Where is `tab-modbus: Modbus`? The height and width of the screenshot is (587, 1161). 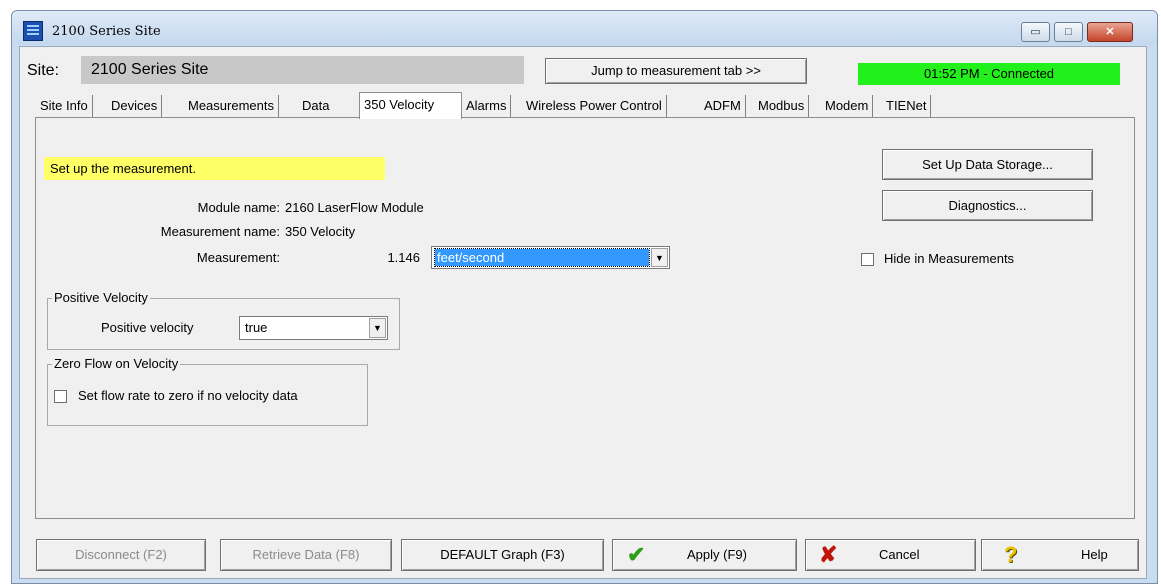 tab-modbus: Modbus is located at coordinates (782, 106).